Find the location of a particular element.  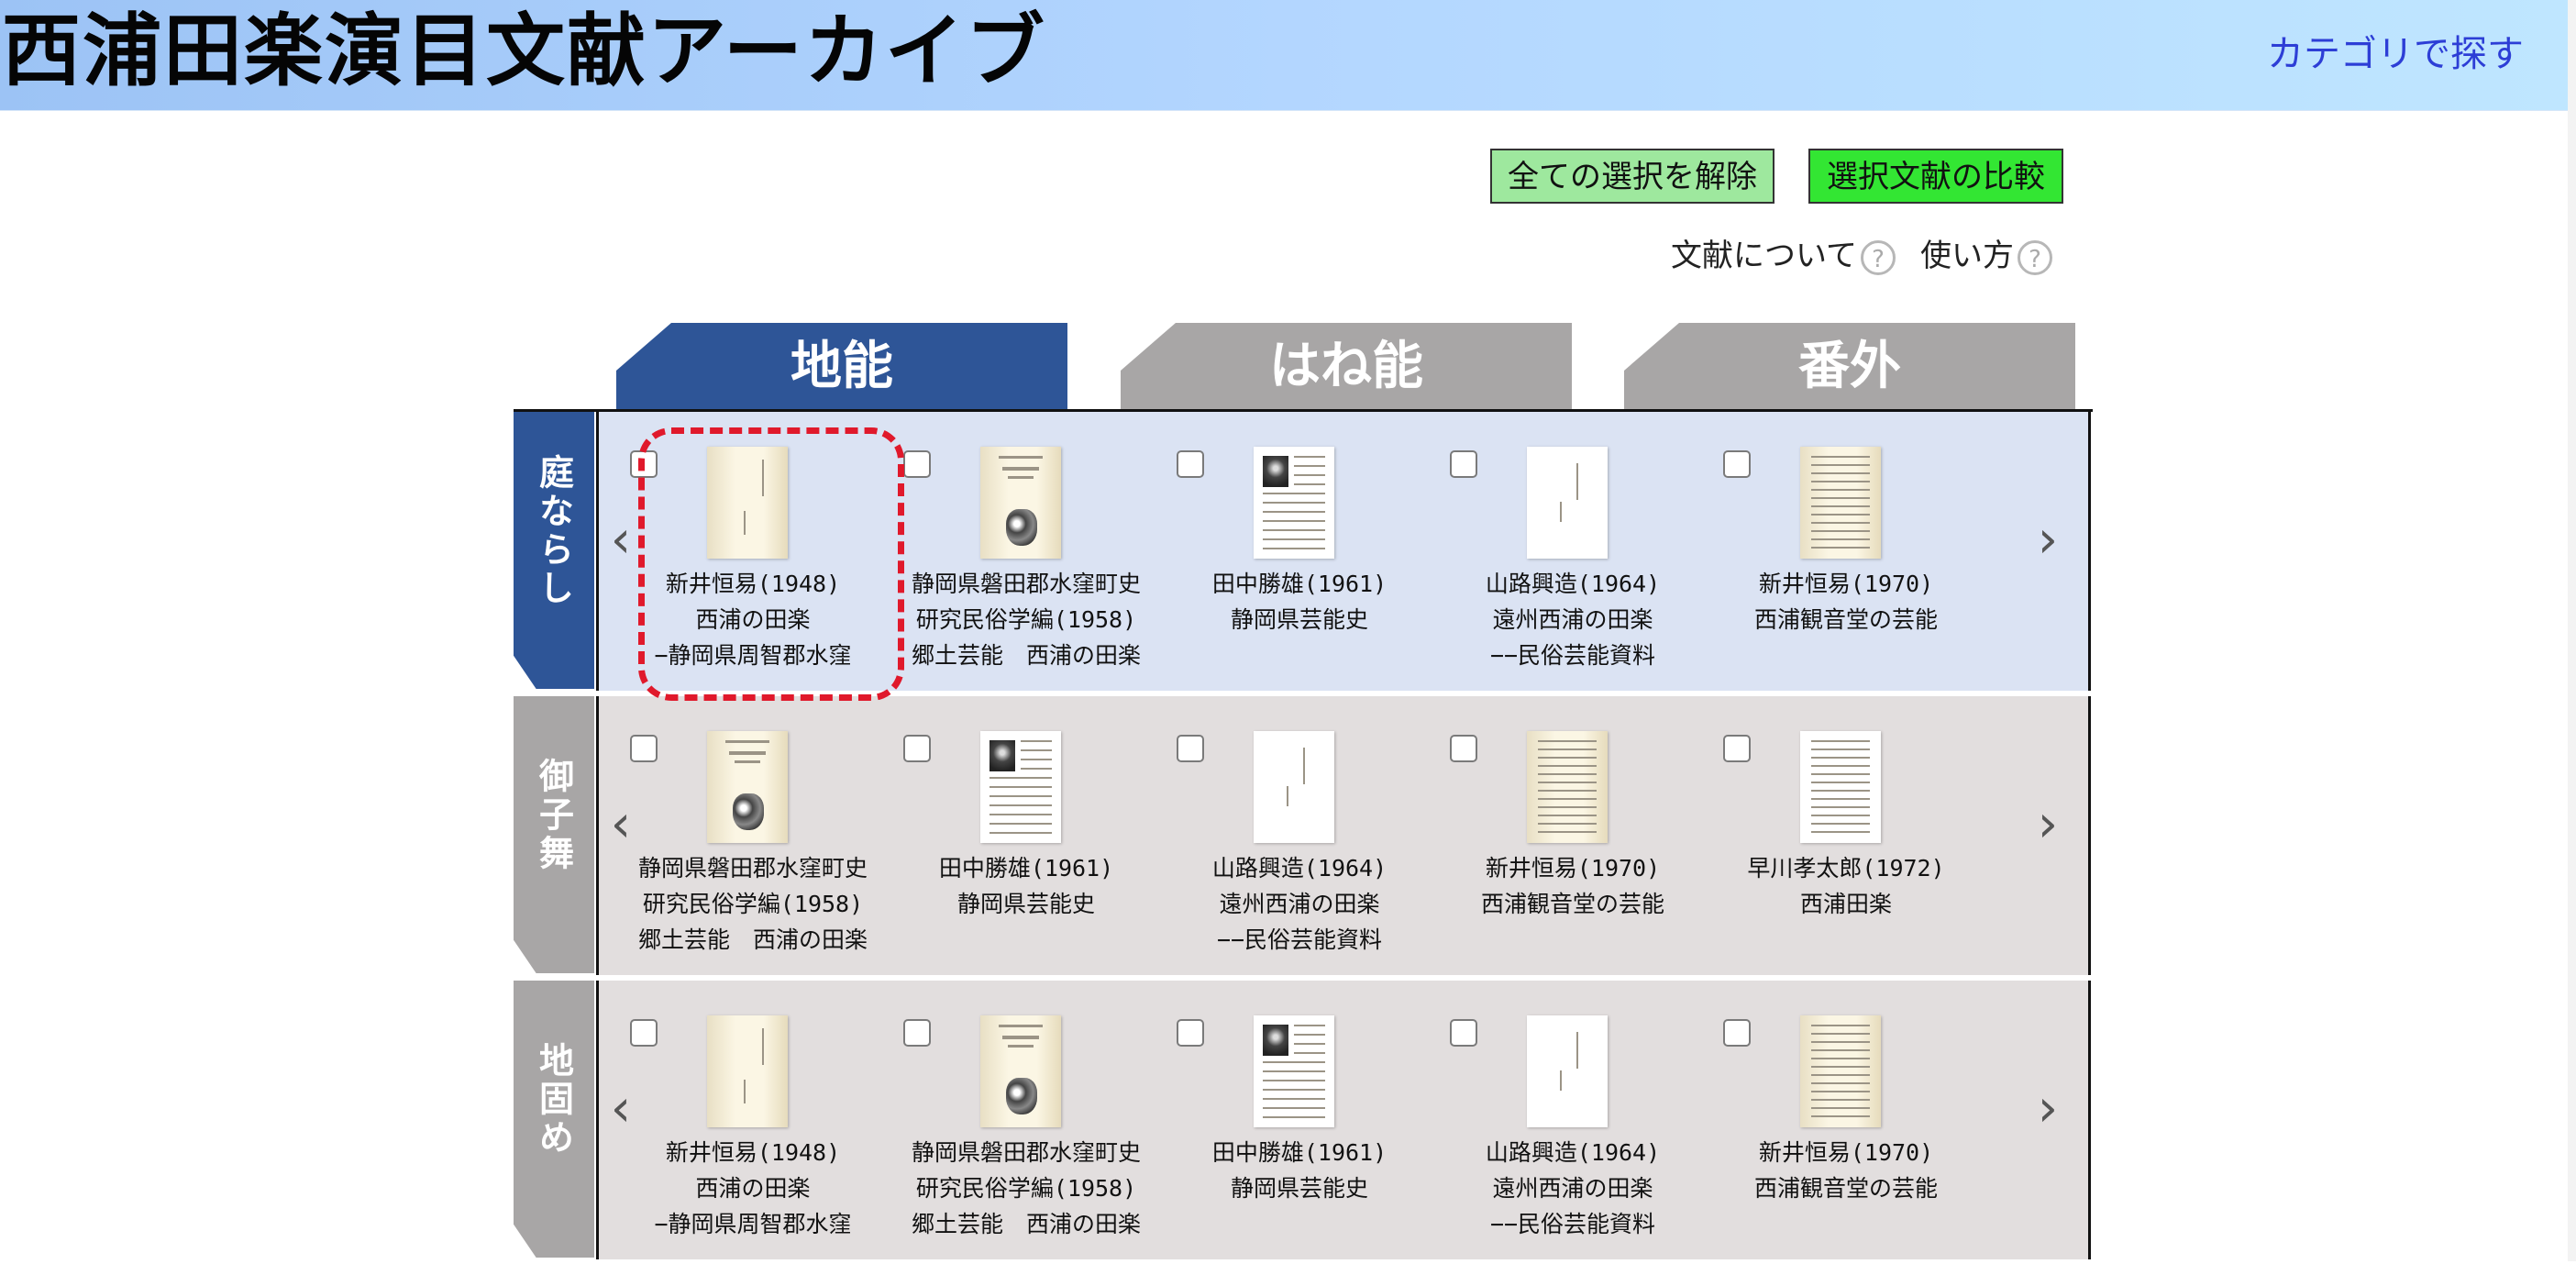

literature-card: 早川孝太郎(1972) 西浦田楽 is located at coordinates (1846, 835).